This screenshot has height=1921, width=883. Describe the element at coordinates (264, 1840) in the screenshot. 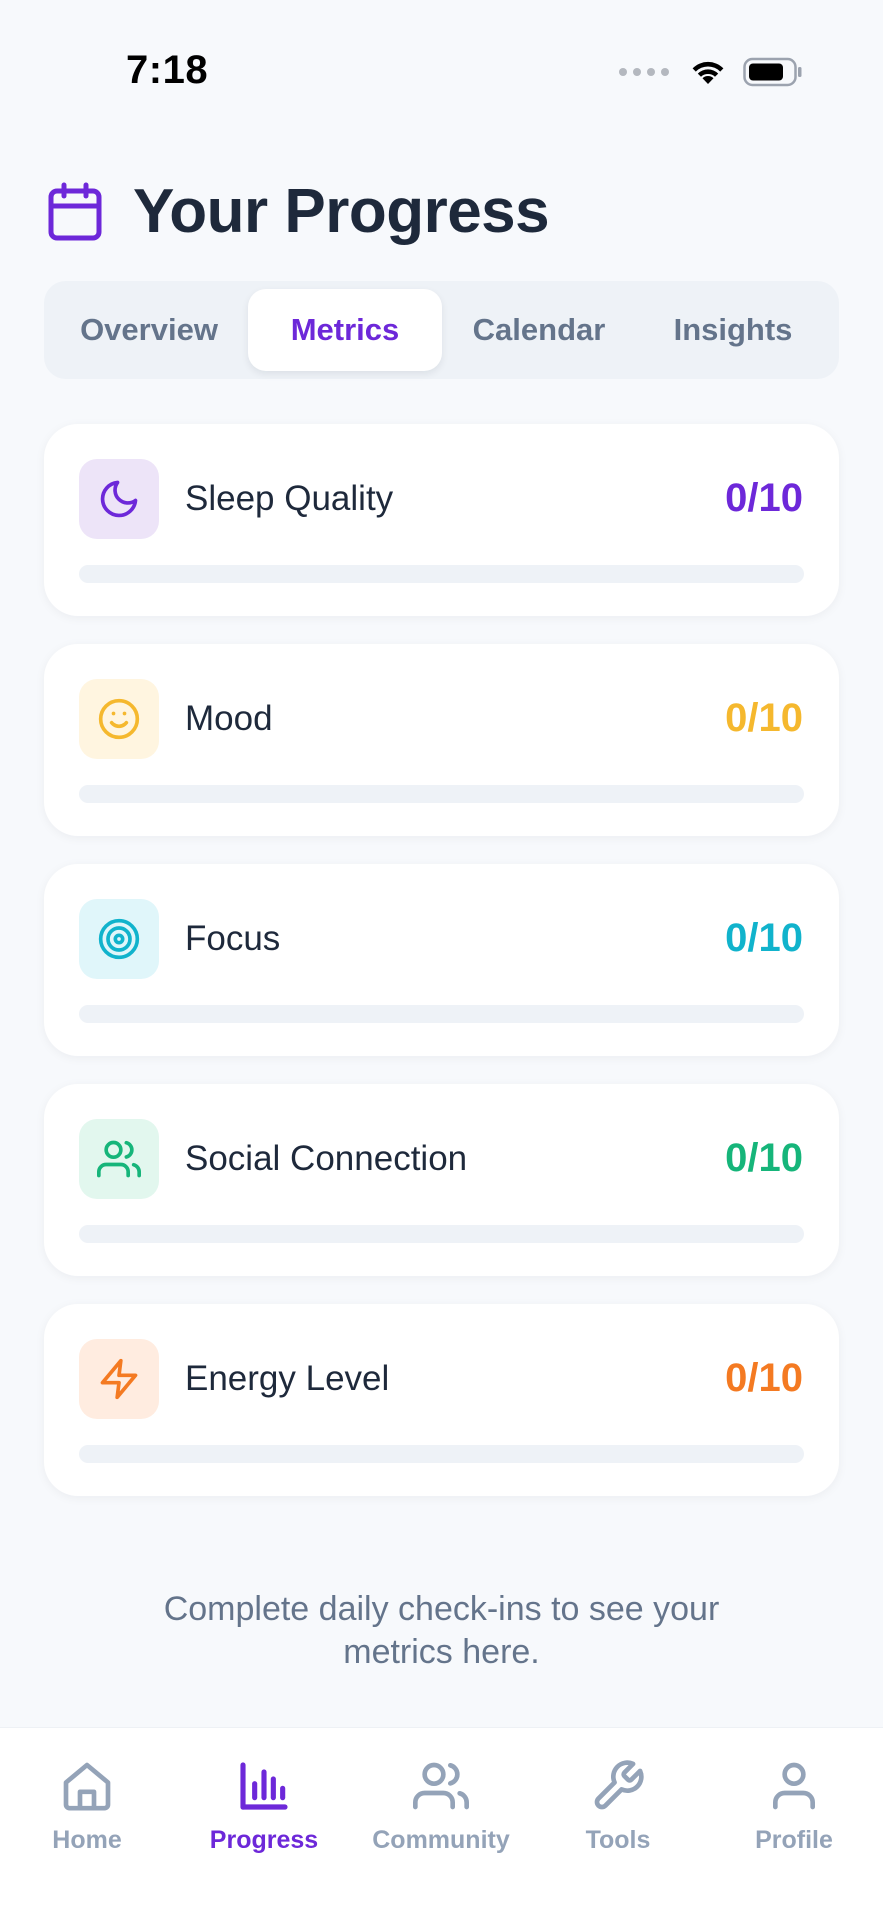

I see `nav-label: Progress` at that location.